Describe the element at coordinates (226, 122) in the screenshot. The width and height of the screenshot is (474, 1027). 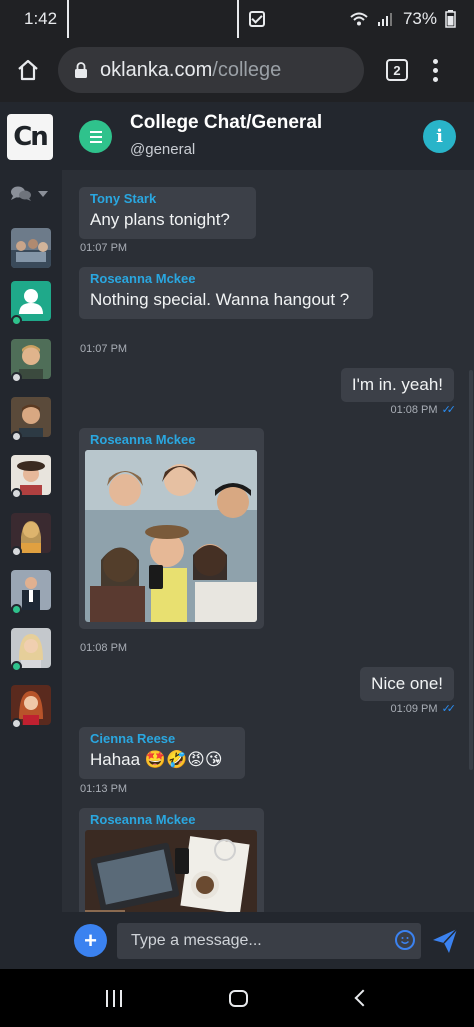
I see `chat-title: College Chat/General` at that location.